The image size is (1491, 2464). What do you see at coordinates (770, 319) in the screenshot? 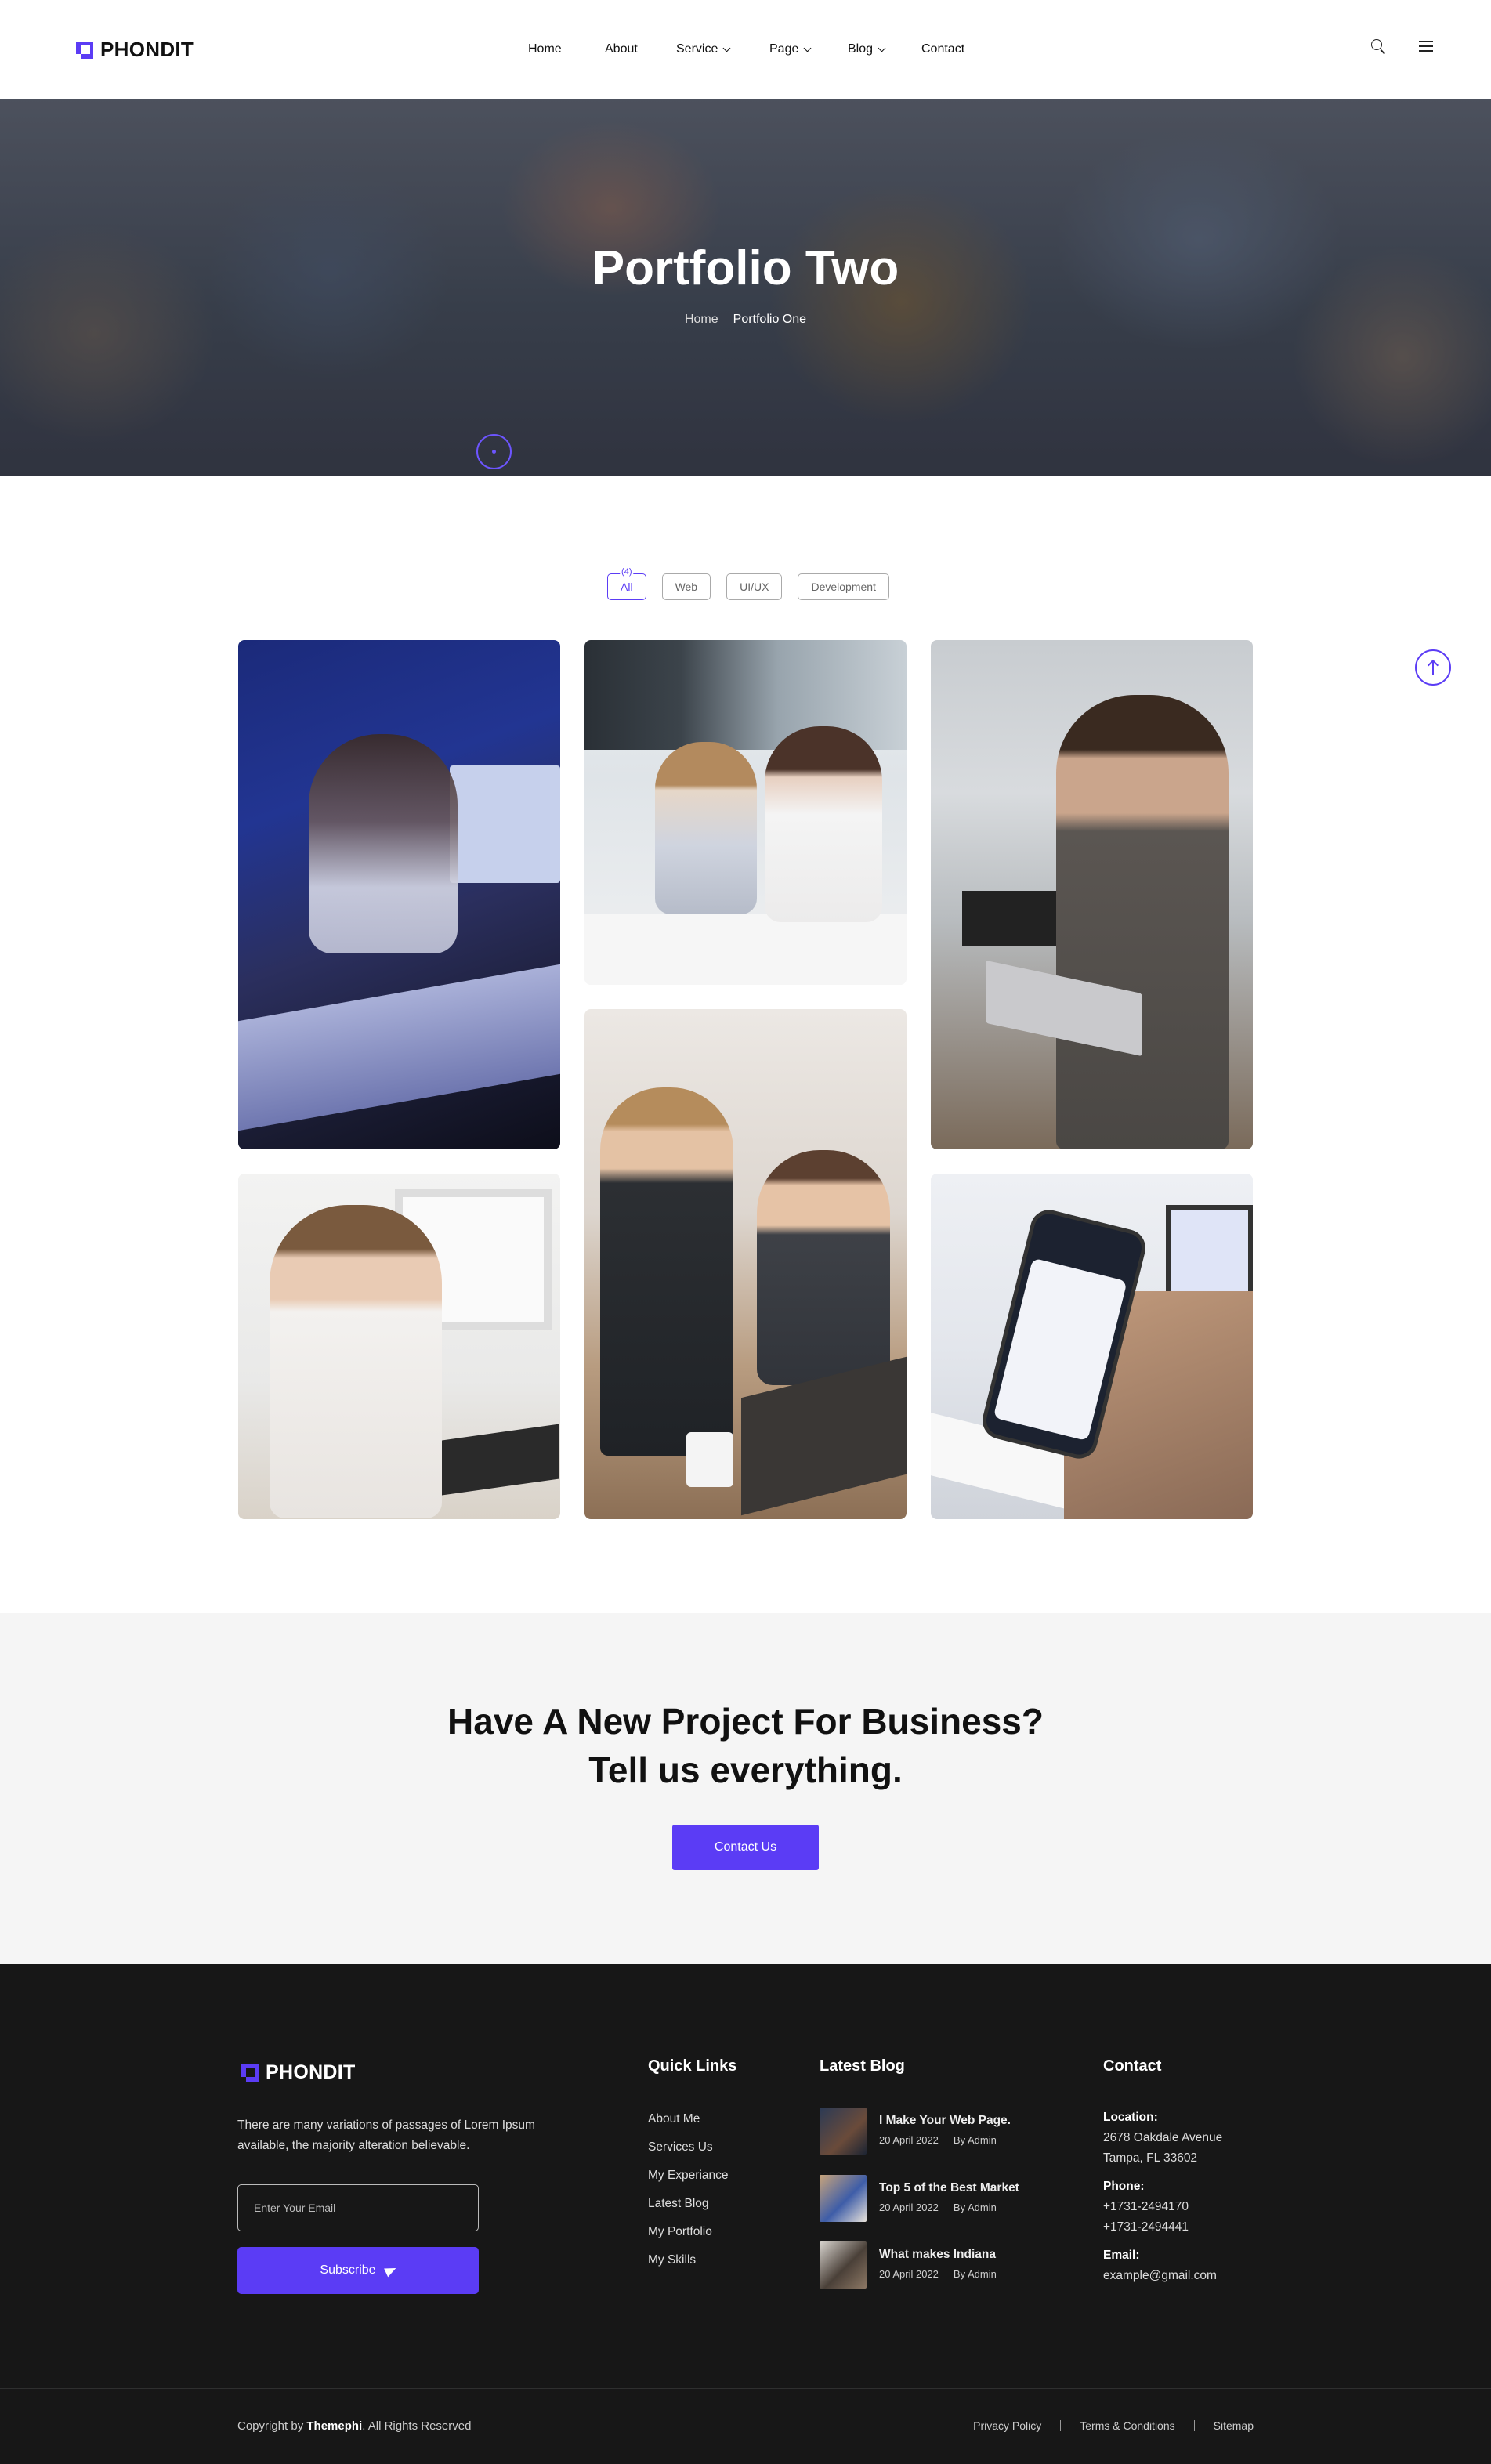
I see `breadcrumb-current: Portfolio One` at bounding box center [770, 319].